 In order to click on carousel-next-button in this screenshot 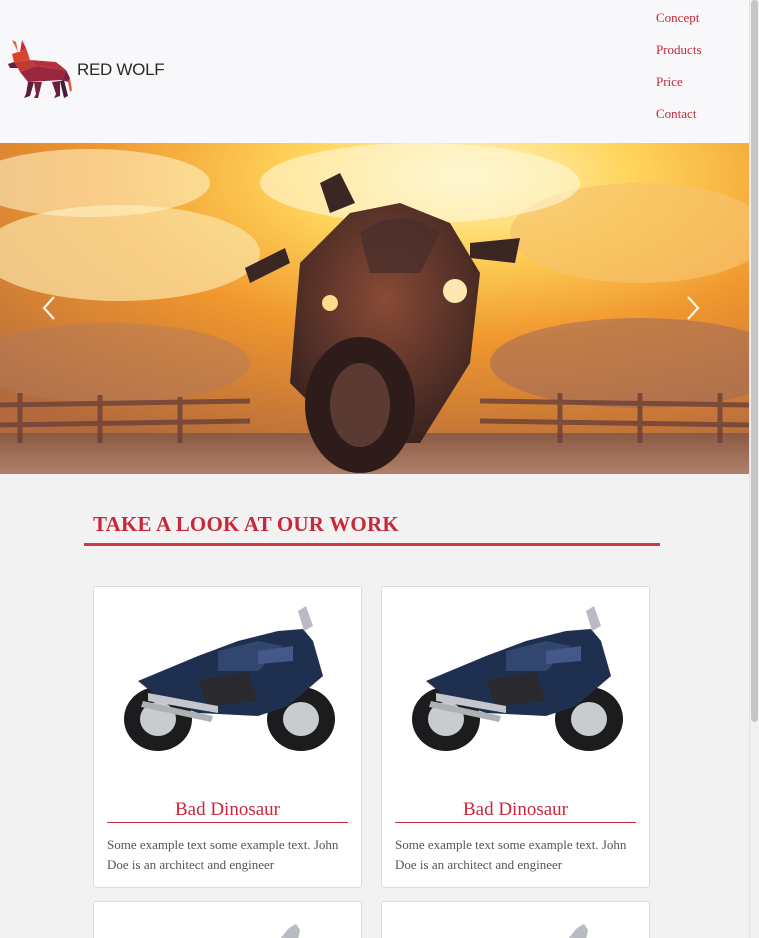, I will do `click(692, 308)`.